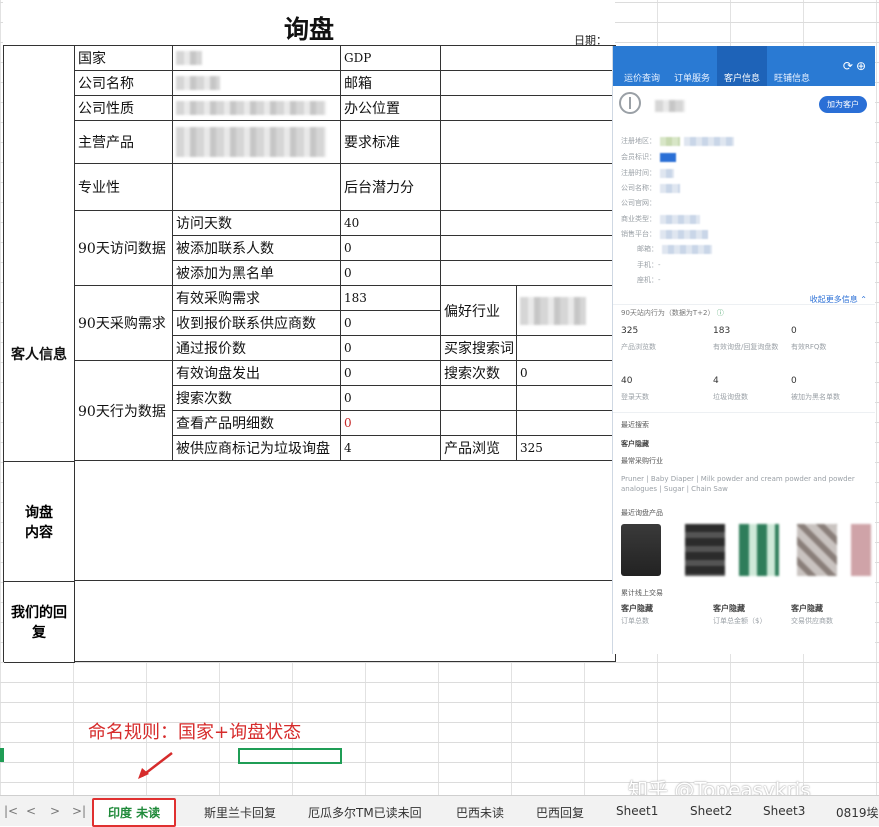  Describe the element at coordinates (256, 373) in the screenshot. I see `valid-inquiries-label: 有效询盘发出` at that location.